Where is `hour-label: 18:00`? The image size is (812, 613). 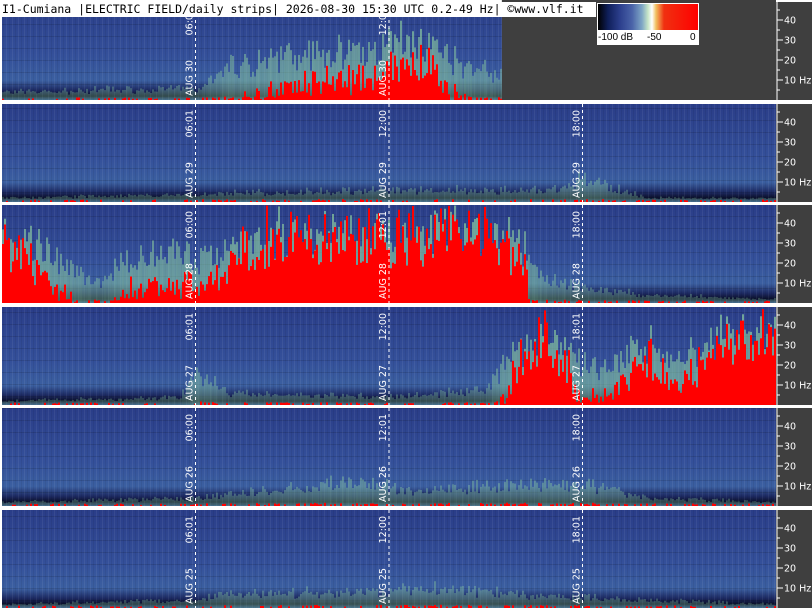
hour-label: 18:00 is located at coordinates (577, 224).